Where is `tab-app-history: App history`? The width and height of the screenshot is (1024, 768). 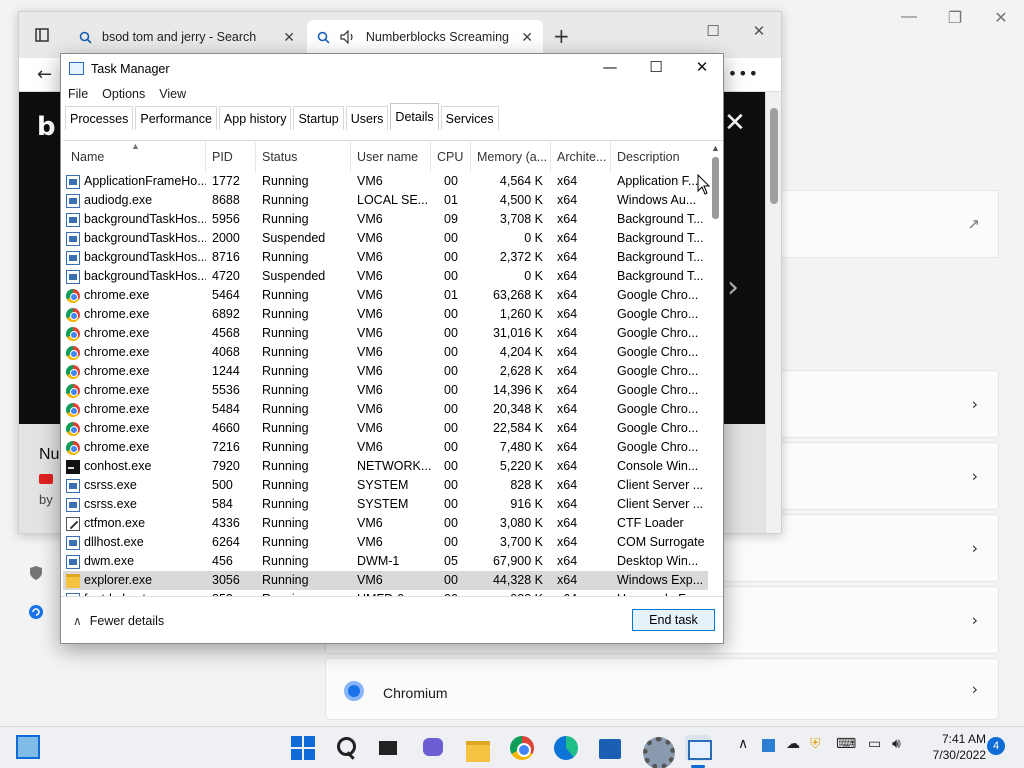 tab-app-history: App history is located at coordinates (255, 118).